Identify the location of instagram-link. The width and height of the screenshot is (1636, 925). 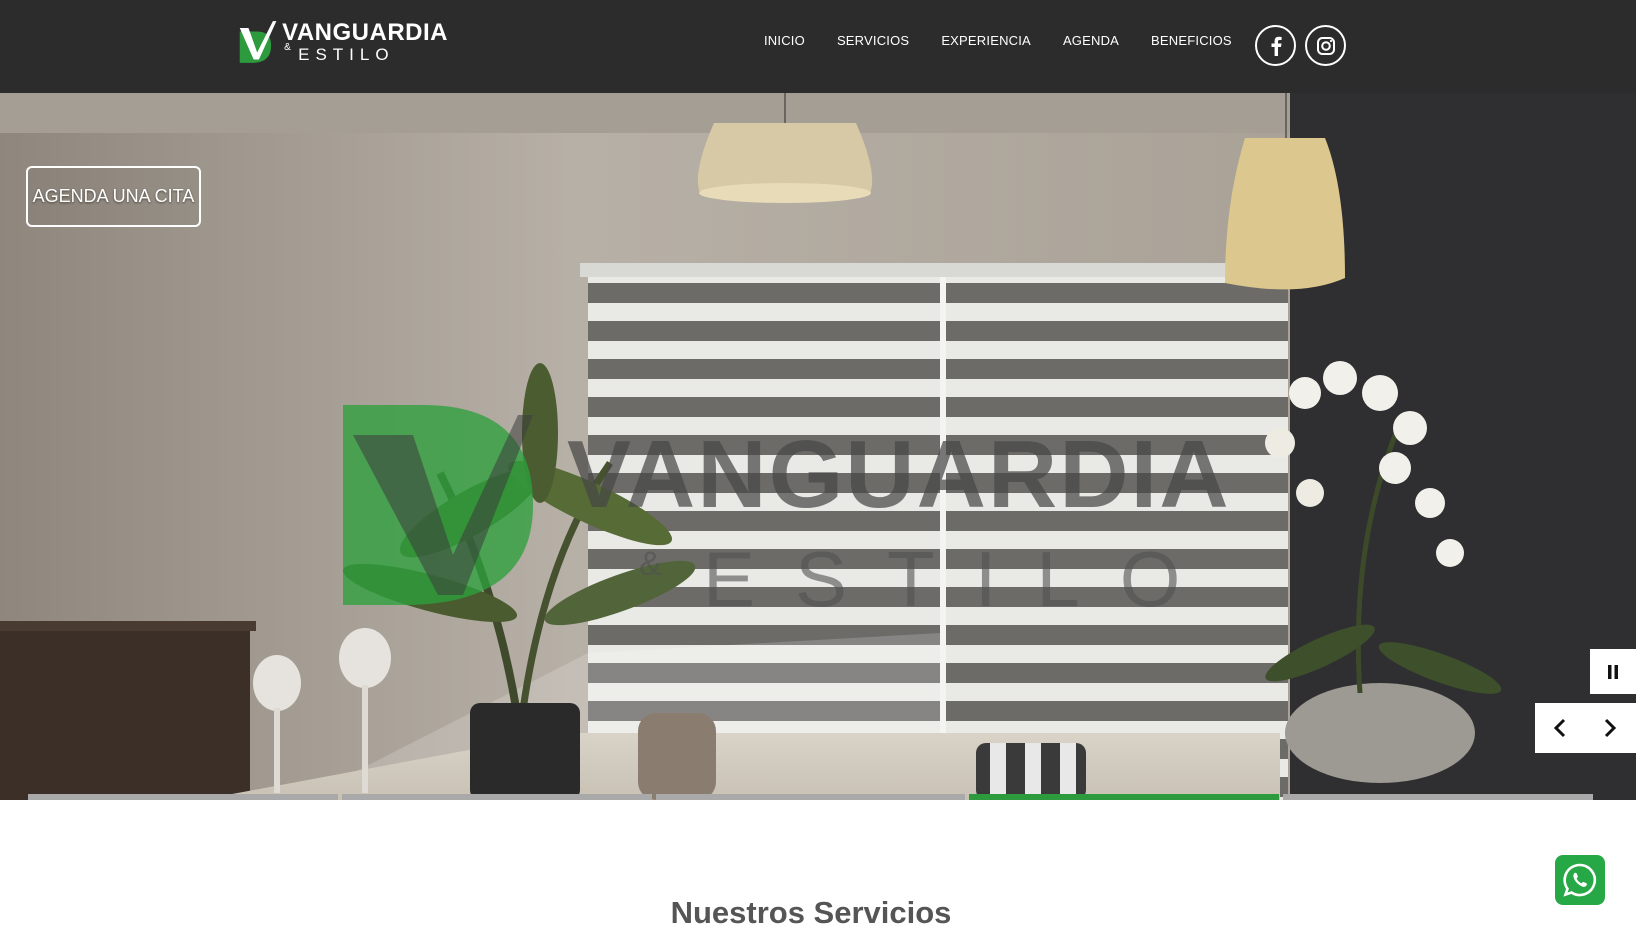
(1325, 45).